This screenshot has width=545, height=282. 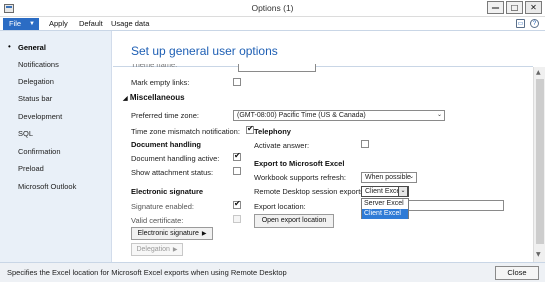 What do you see at coordinates (160, 82) in the screenshot?
I see `mark-empty-links-label: Mark empty links:` at bounding box center [160, 82].